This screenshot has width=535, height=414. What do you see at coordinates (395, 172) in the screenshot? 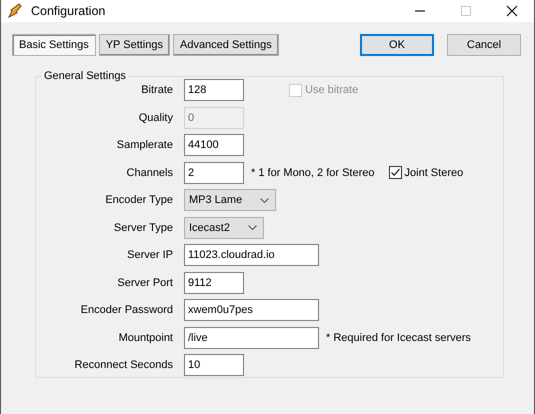
I see `check-icon` at bounding box center [395, 172].